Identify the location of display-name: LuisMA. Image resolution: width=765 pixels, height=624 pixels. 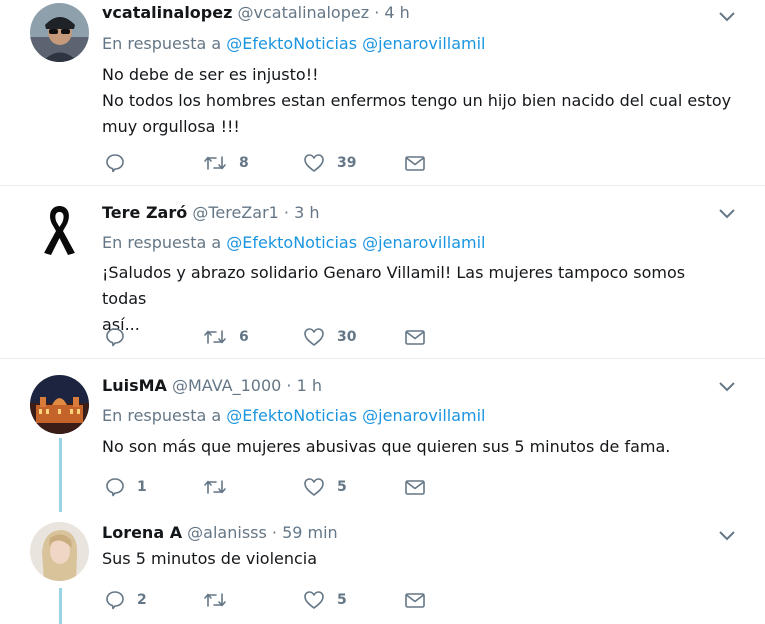
(134, 385).